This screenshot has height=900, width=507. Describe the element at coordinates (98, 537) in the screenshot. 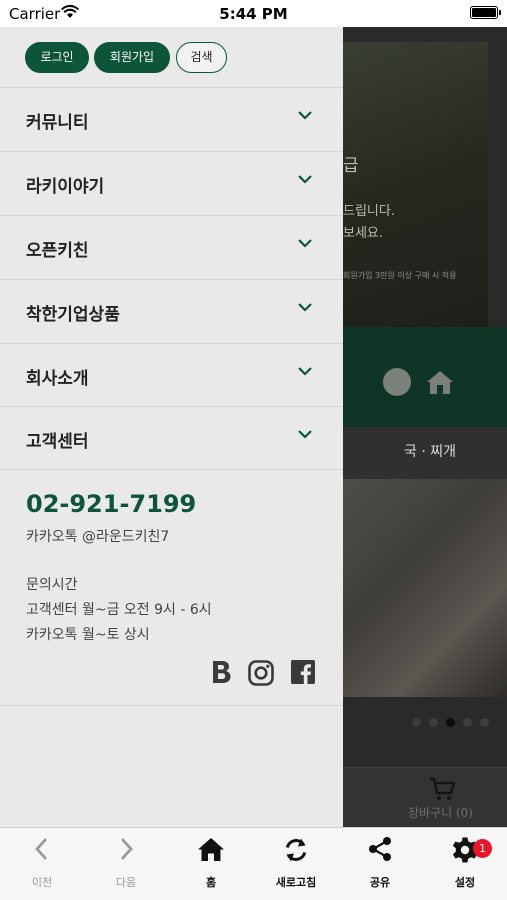

I see `kakao-id: 카카오톡 @라운드키친7` at that location.